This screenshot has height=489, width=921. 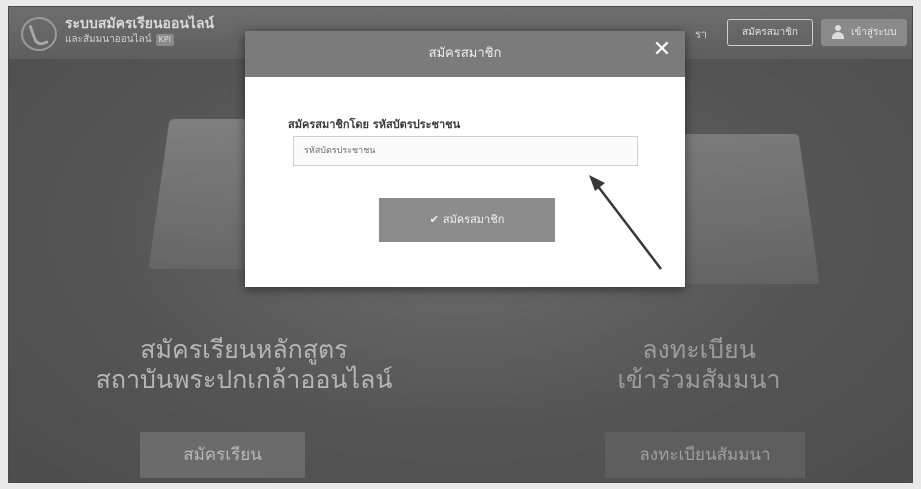 I want to click on login-button: เข้าสู่ระบบ, so click(x=864, y=32).